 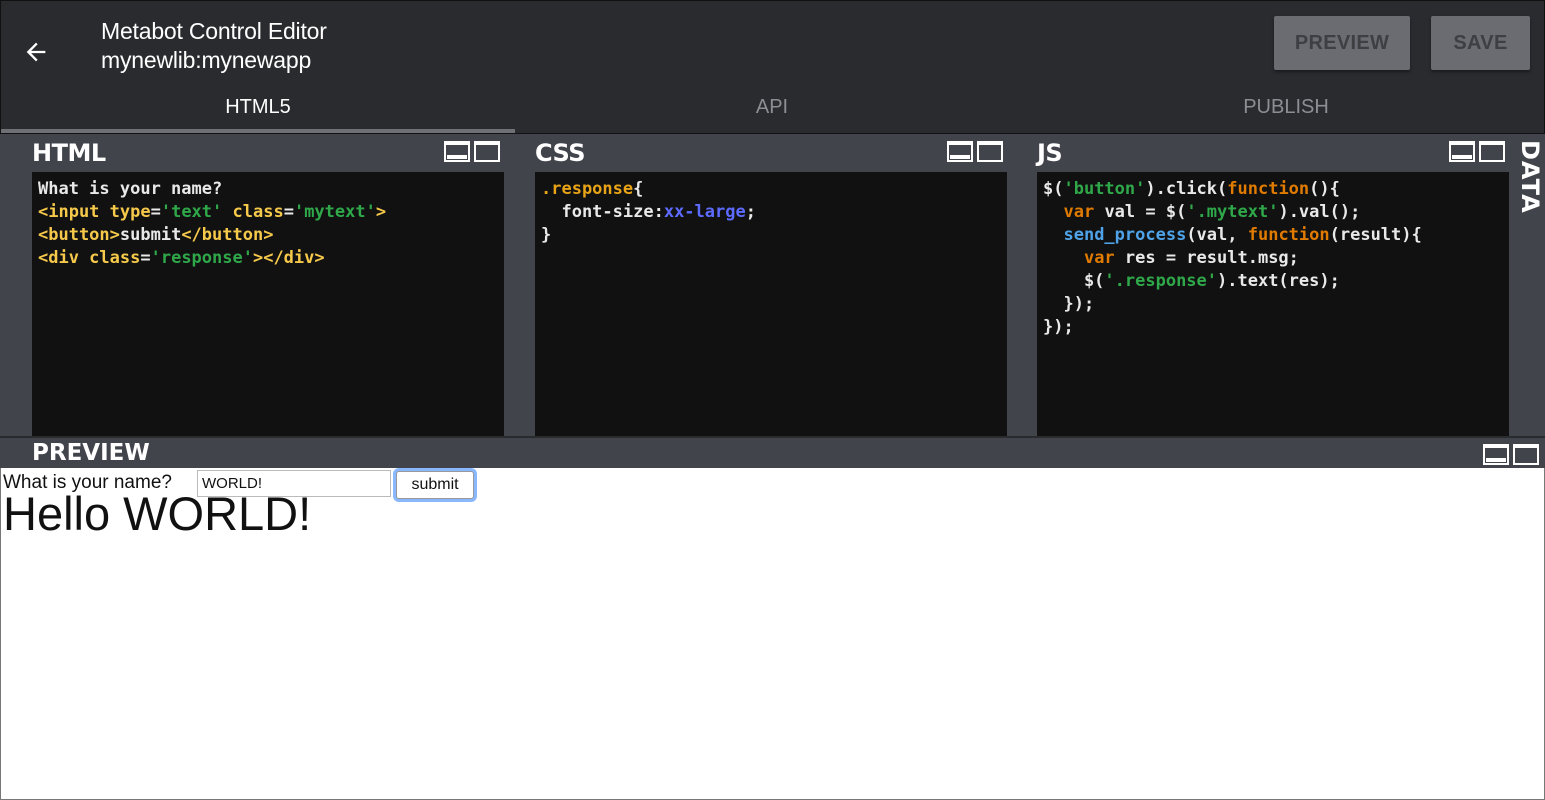 What do you see at coordinates (1104, 189) in the screenshot?
I see `code-token: 'button'` at bounding box center [1104, 189].